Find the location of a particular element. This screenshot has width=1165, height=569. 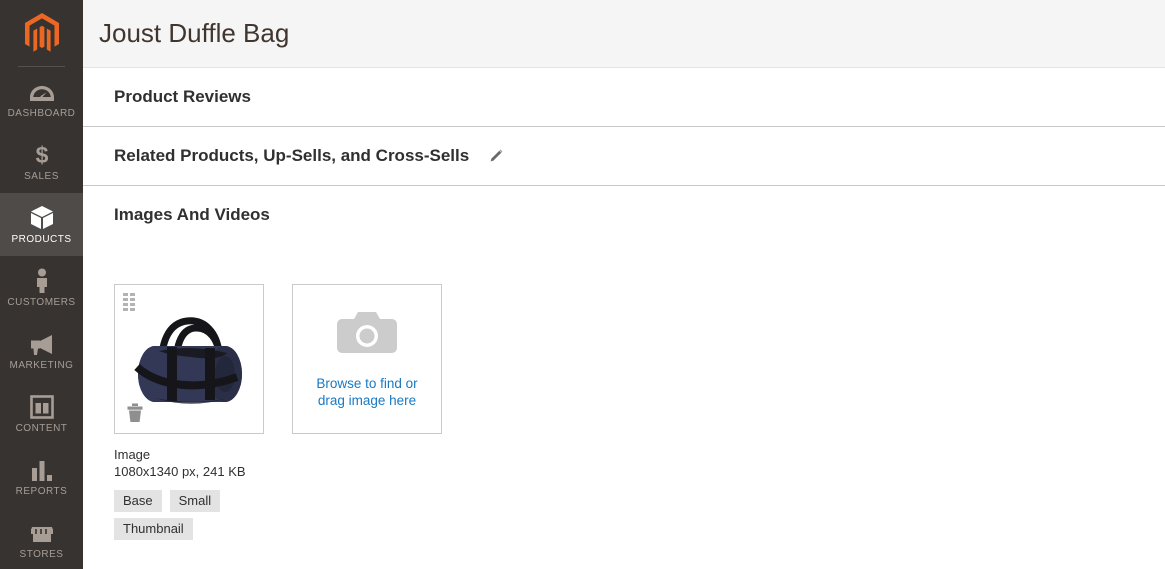

page-header: Joust Duffle Bag is located at coordinates (624, 34).